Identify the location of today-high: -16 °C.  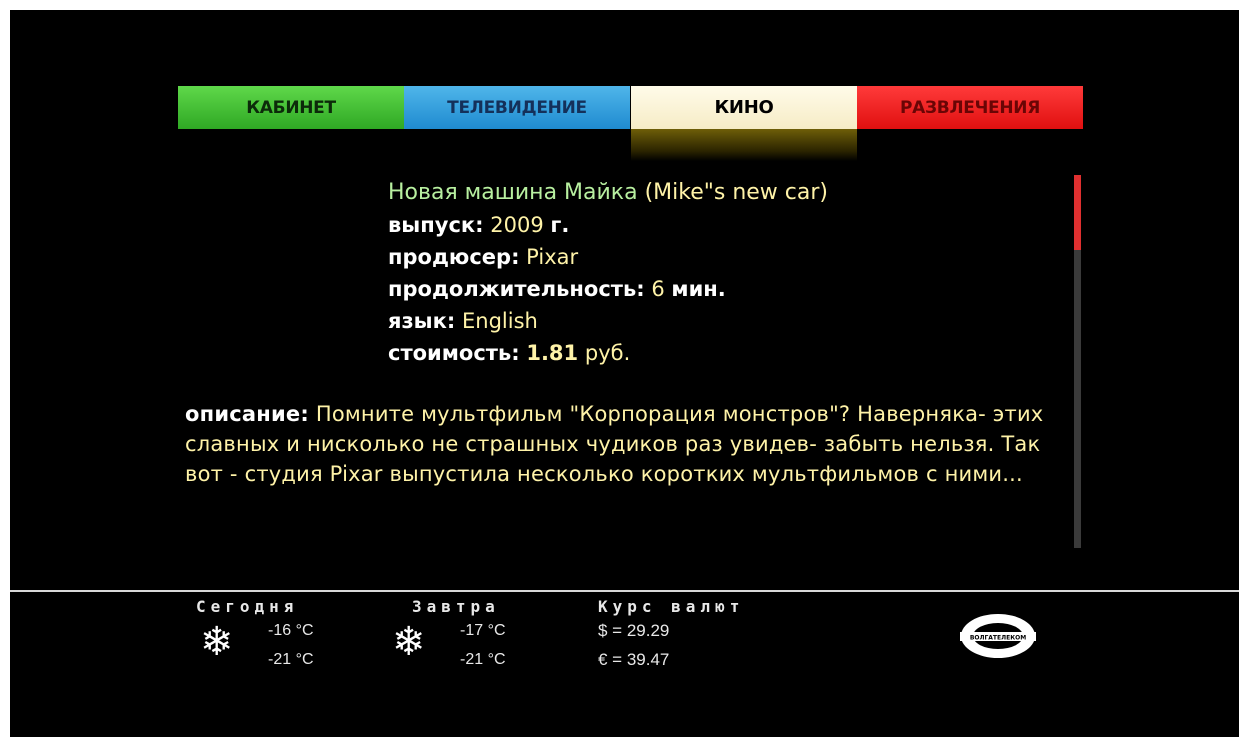
(291, 630).